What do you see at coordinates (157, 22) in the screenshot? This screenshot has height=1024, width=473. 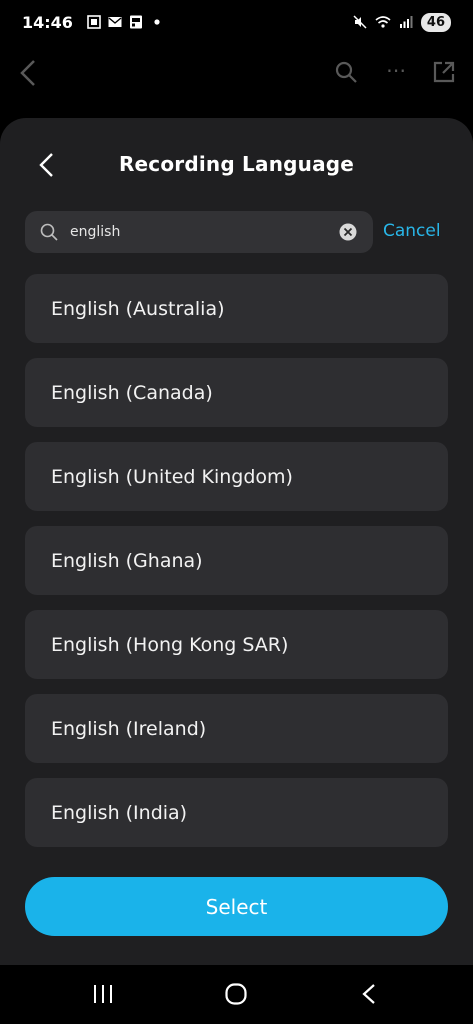 I see `dot-icon` at bounding box center [157, 22].